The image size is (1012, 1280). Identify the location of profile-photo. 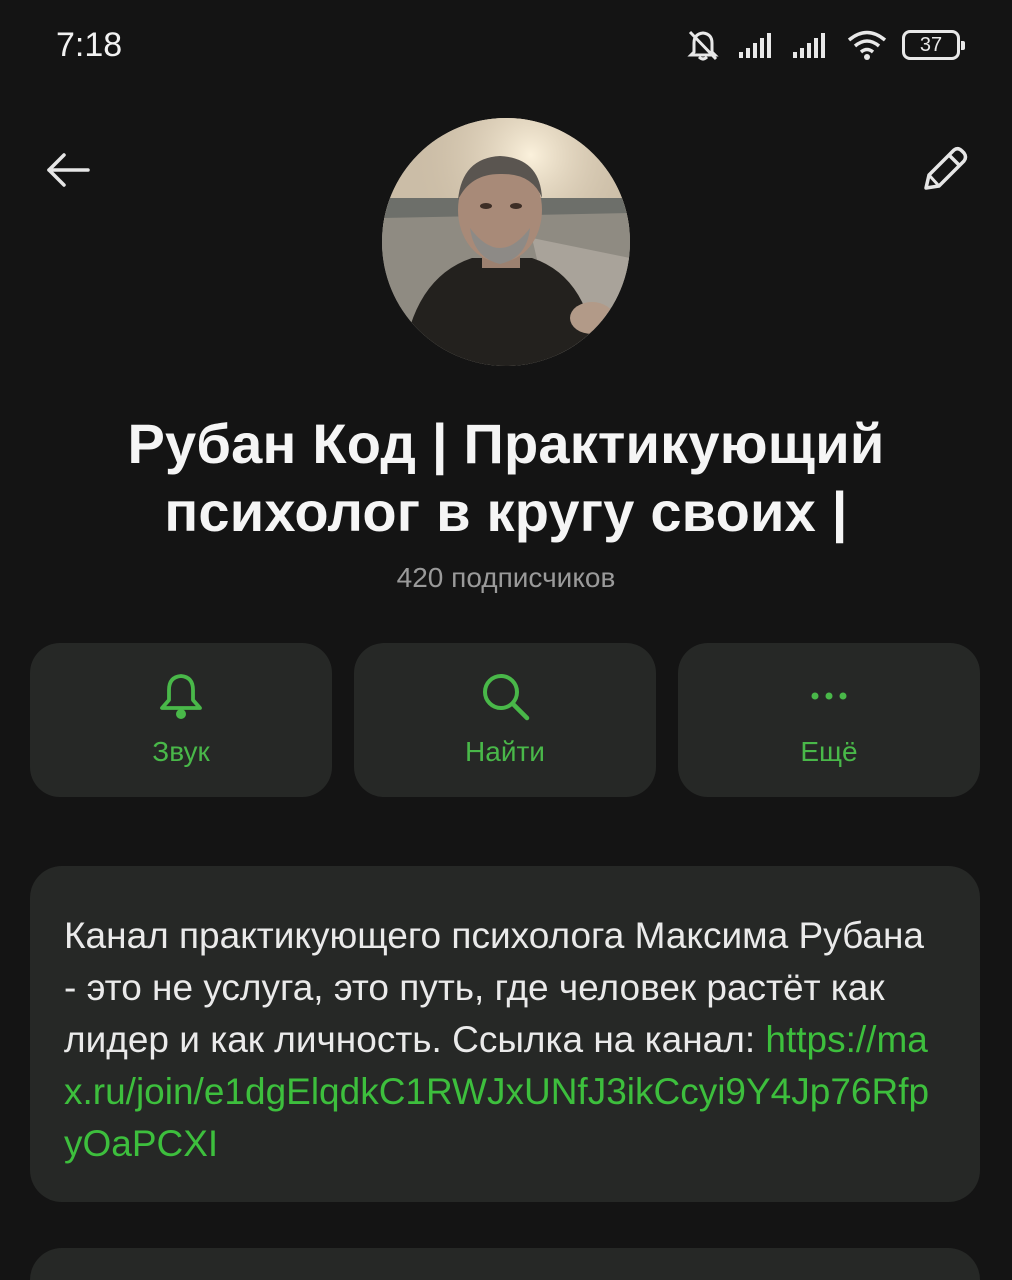
(506, 242).